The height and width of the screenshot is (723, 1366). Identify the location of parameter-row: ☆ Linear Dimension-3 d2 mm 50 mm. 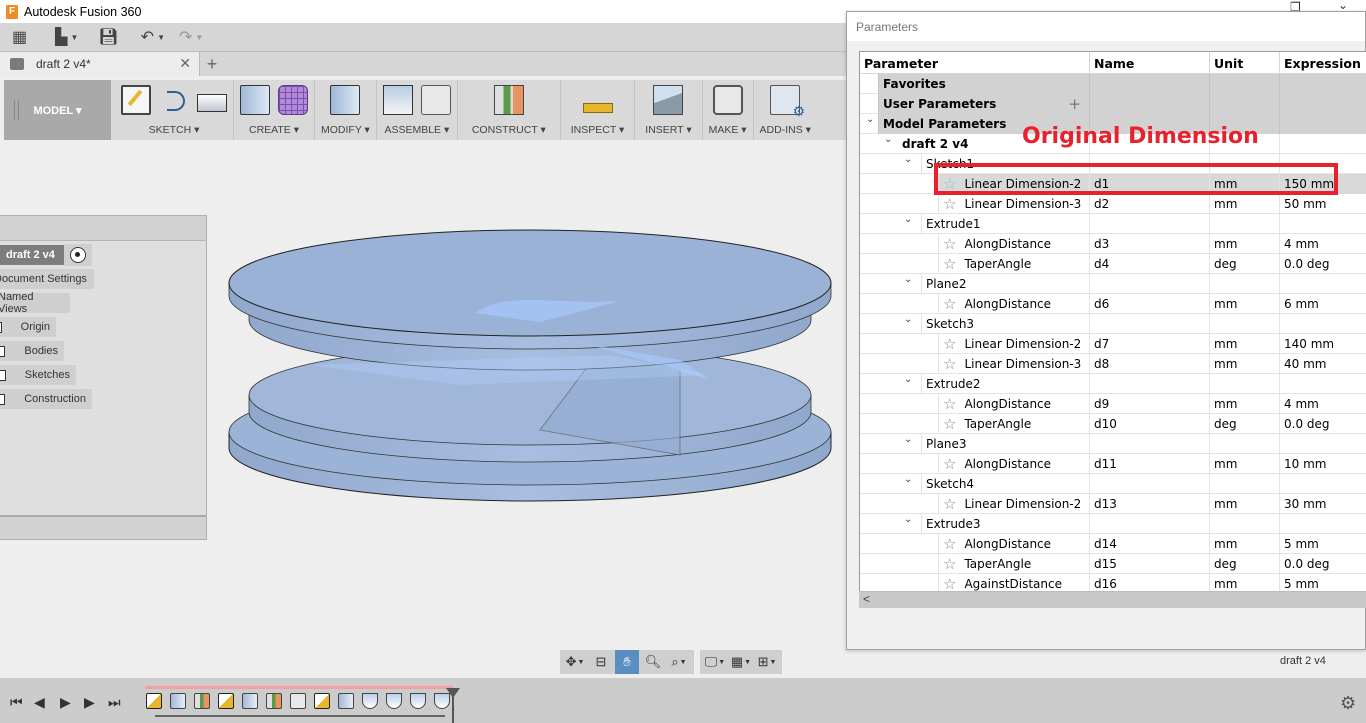
(1113, 204).